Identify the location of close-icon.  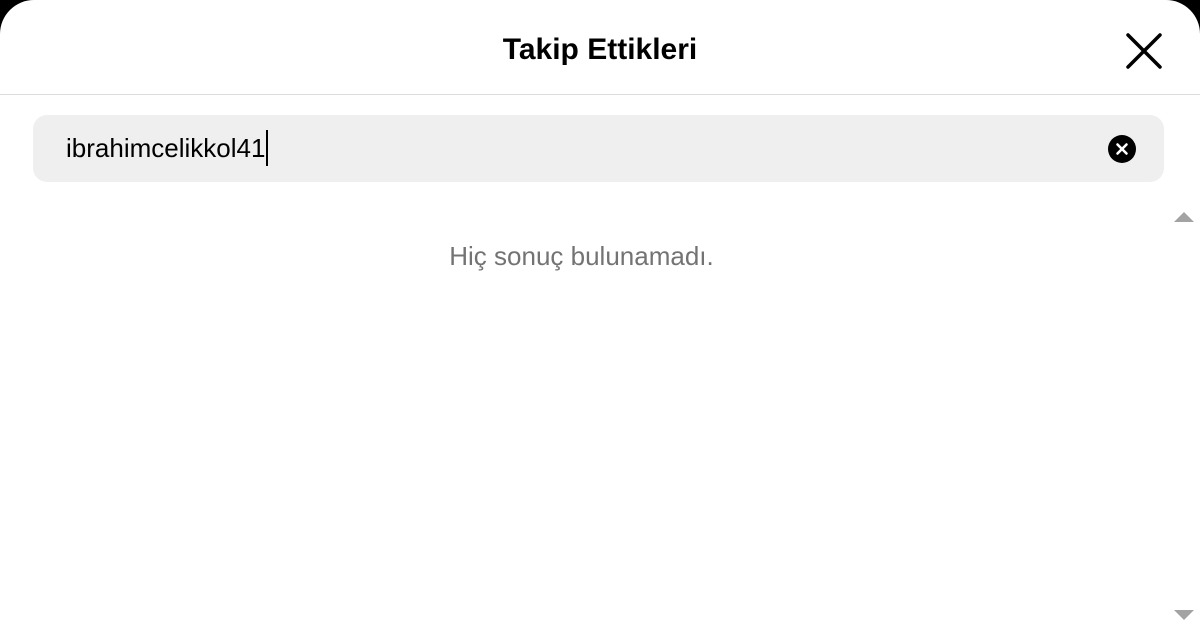
(1144, 51).